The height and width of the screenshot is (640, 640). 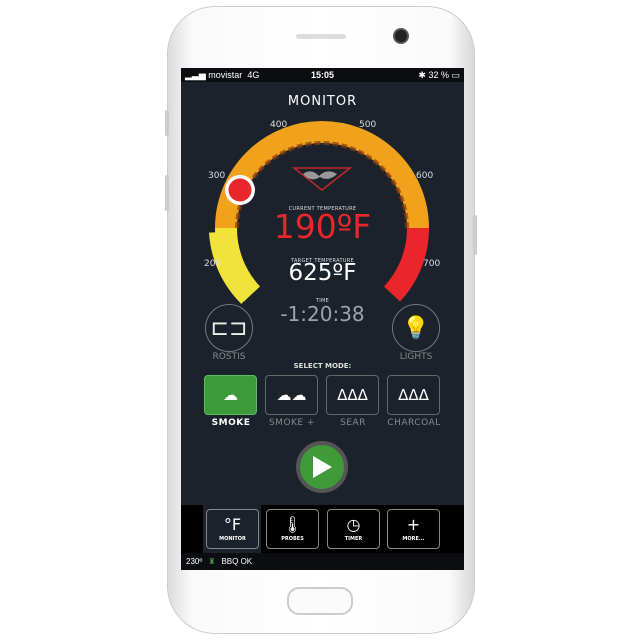 I want to click on speaker, so click(x=321, y=36).